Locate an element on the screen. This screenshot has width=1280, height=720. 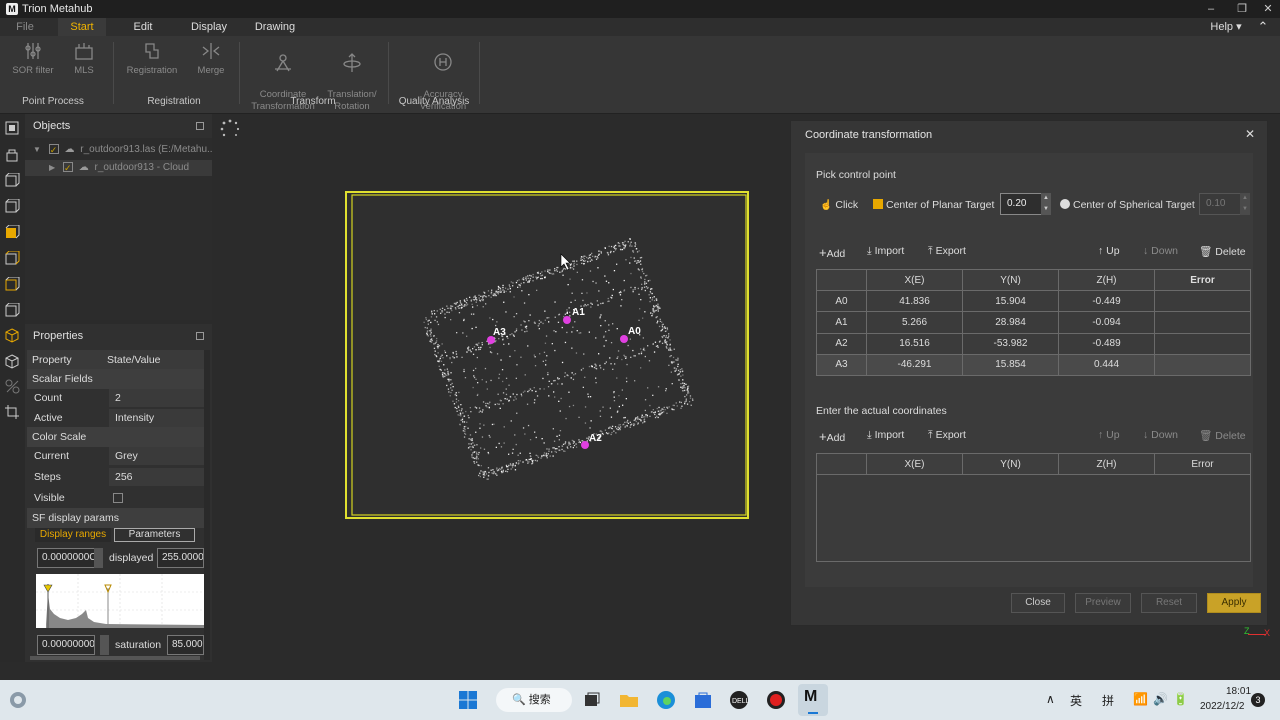
table-row: A1 5.266 28.984 -0.094 is located at coordinates (1033, 322).